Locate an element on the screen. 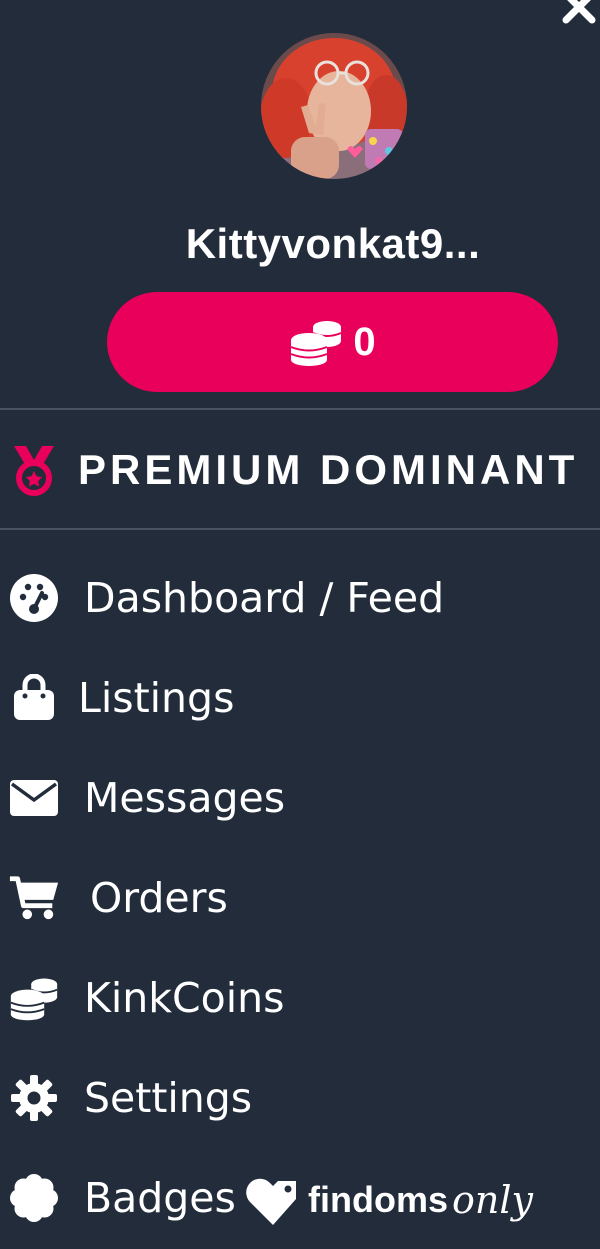 The width and height of the screenshot is (600, 1249). kinkcoin-count: 0 is located at coordinates (364, 341).